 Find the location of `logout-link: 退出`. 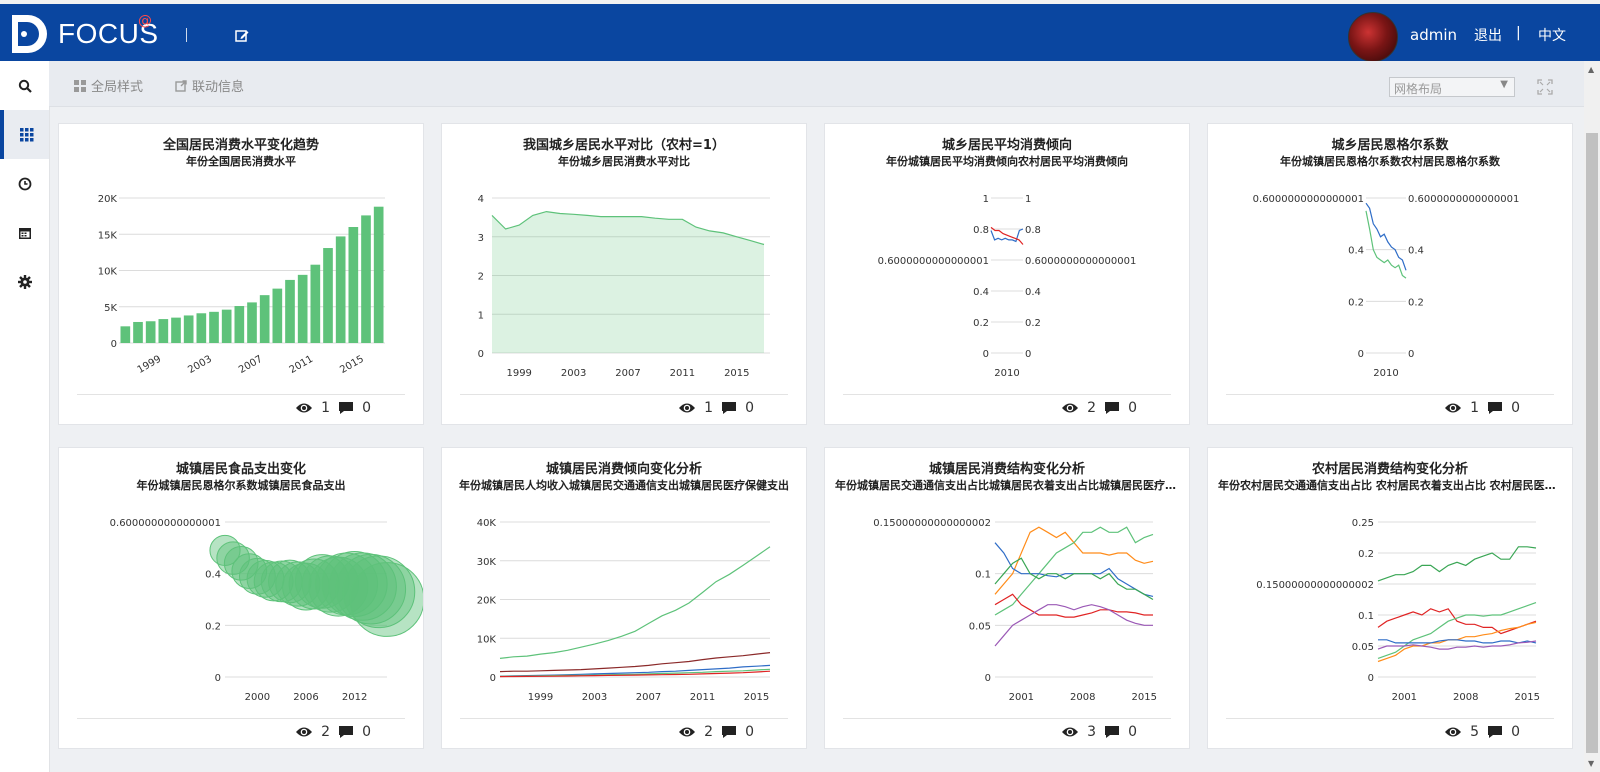

logout-link: 退出 is located at coordinates (1488, 35).